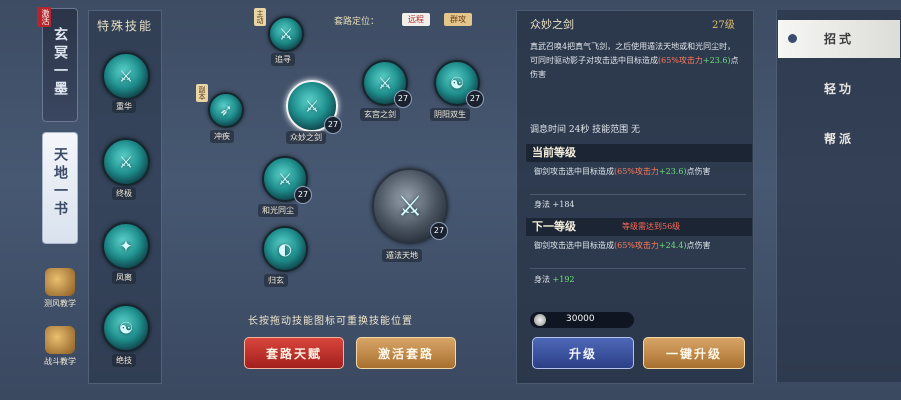  I want to click on tab-label: 轻功, so click(838, 89).